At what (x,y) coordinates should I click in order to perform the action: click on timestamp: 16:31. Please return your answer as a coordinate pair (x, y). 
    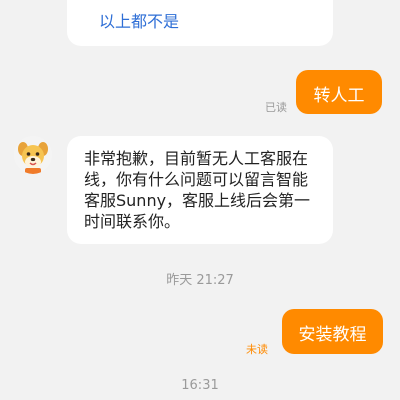
    Looking at the image, I should click on (200, 385).